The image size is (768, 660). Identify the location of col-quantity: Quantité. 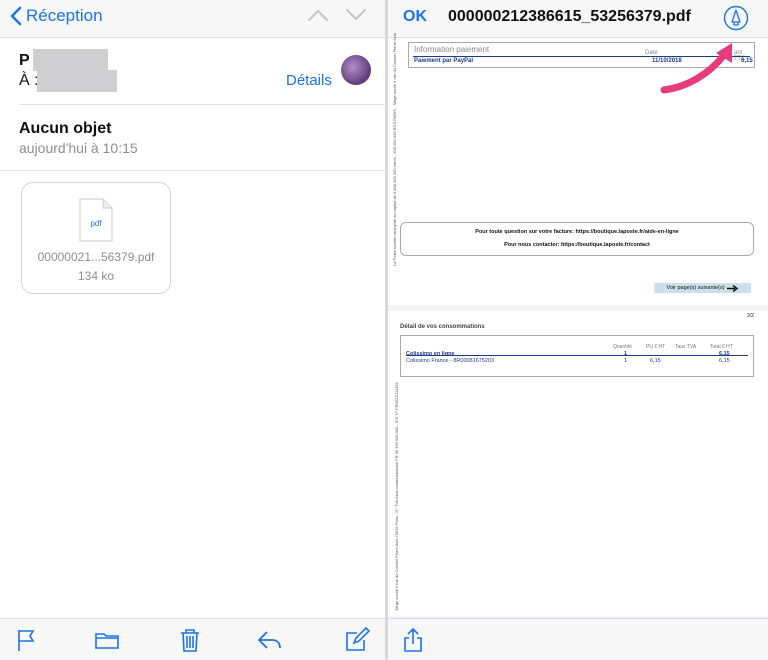
(622, 347).